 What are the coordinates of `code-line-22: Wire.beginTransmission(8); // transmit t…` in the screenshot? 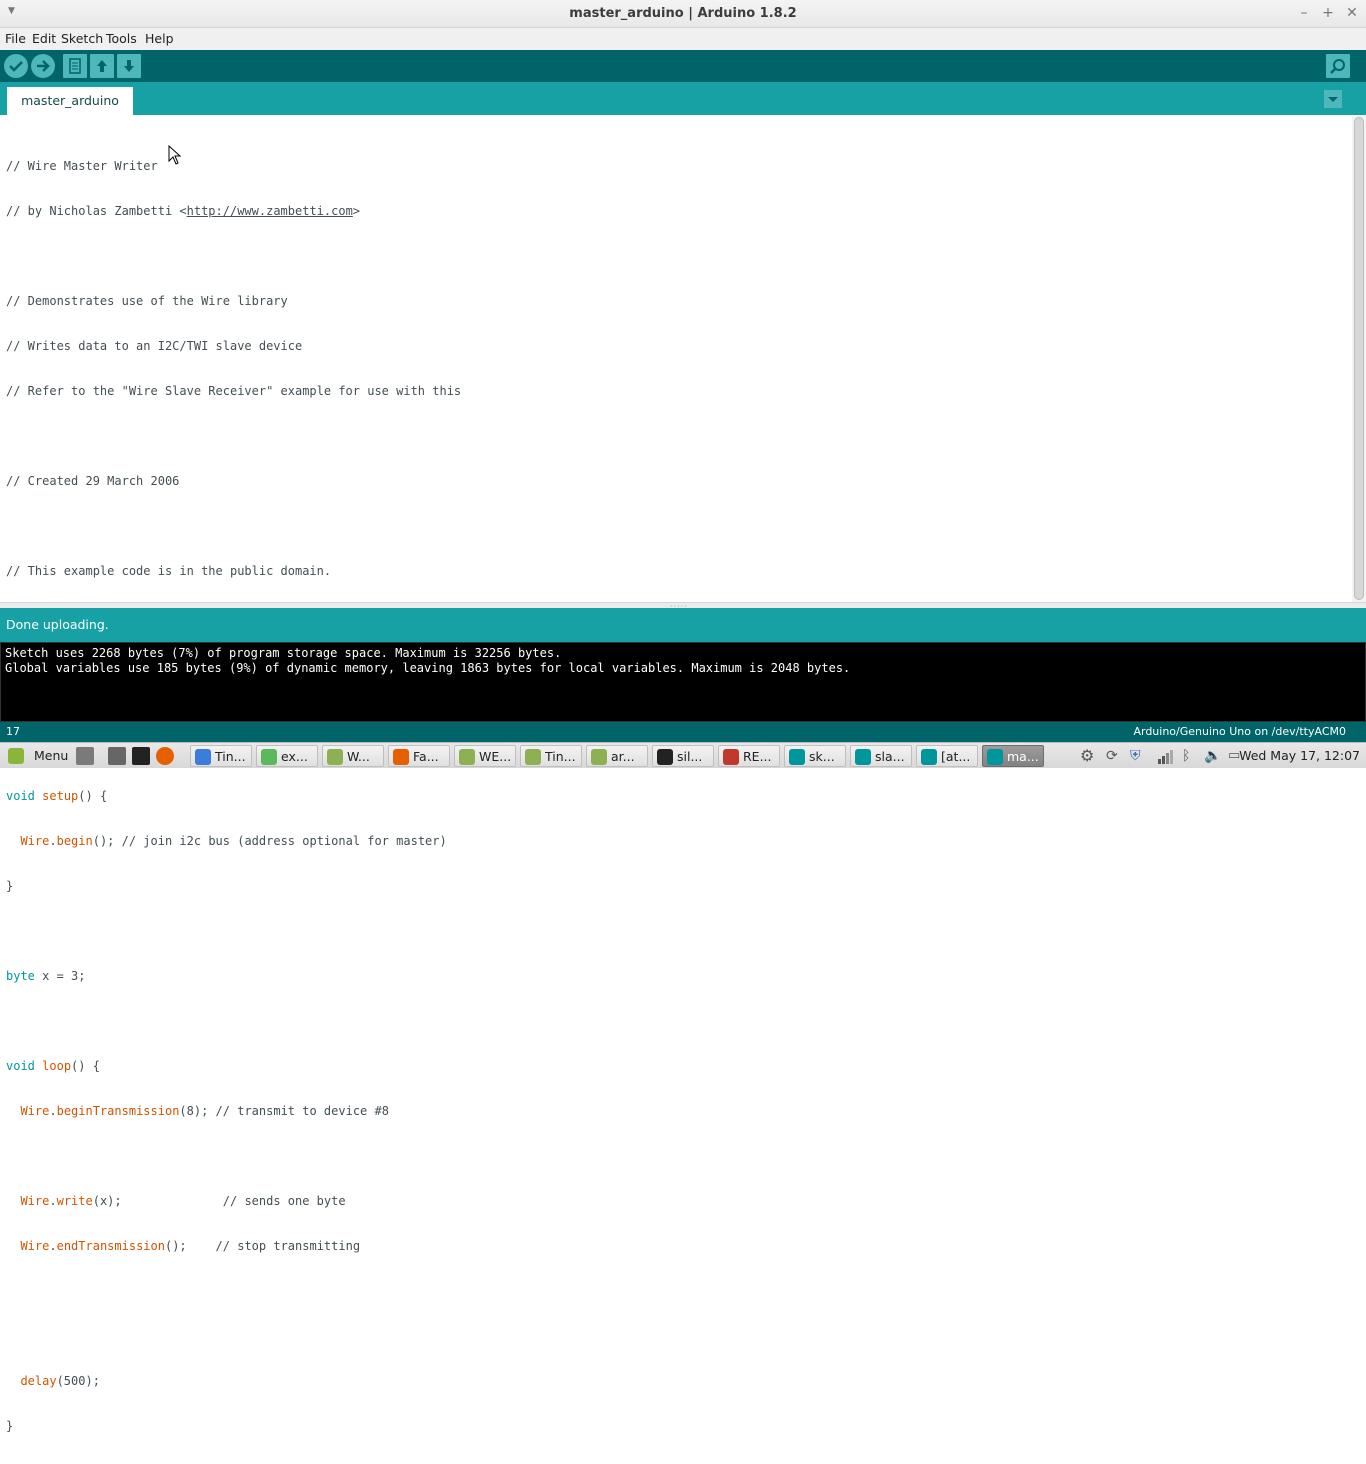 It's located at (204, 1111).